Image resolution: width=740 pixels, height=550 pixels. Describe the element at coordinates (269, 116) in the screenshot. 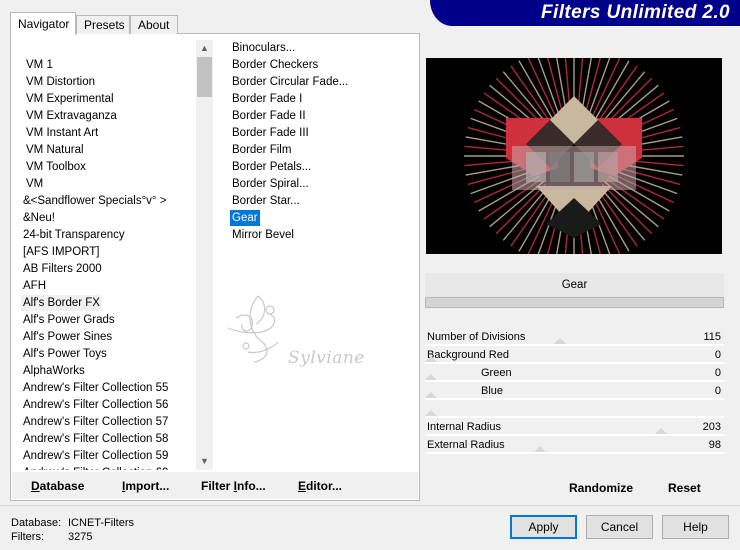

I see `filter-item: Border Fade II` at that location.